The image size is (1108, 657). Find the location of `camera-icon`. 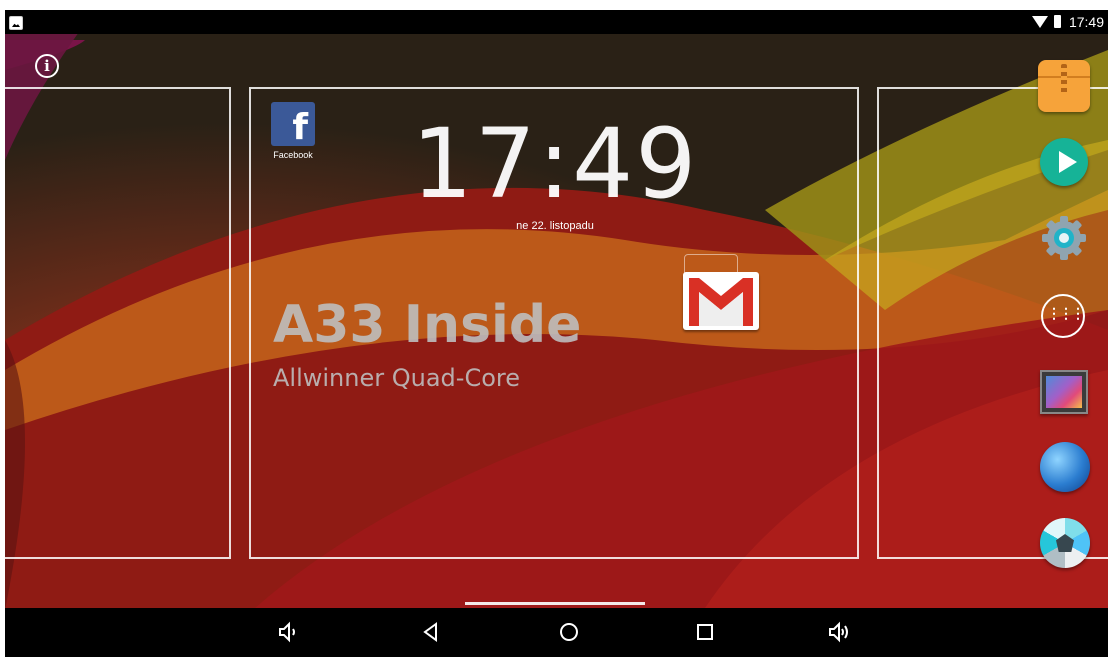

camera-icon is located at coordinates (1060, 543).